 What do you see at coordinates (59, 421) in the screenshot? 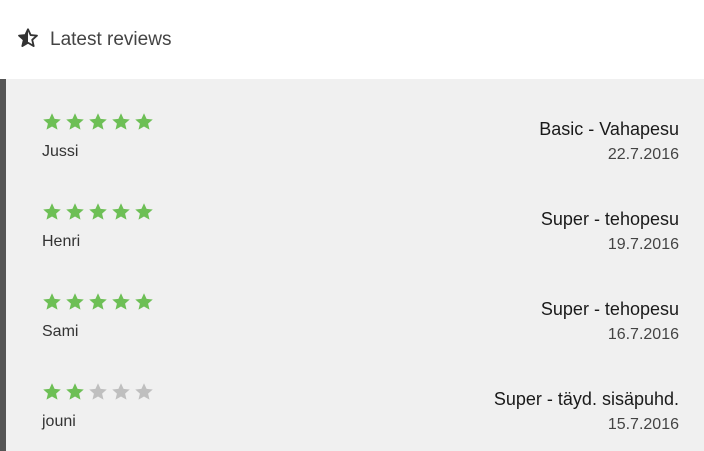
I see `reviewer-name: jouni` at bounding box center [59, 421].